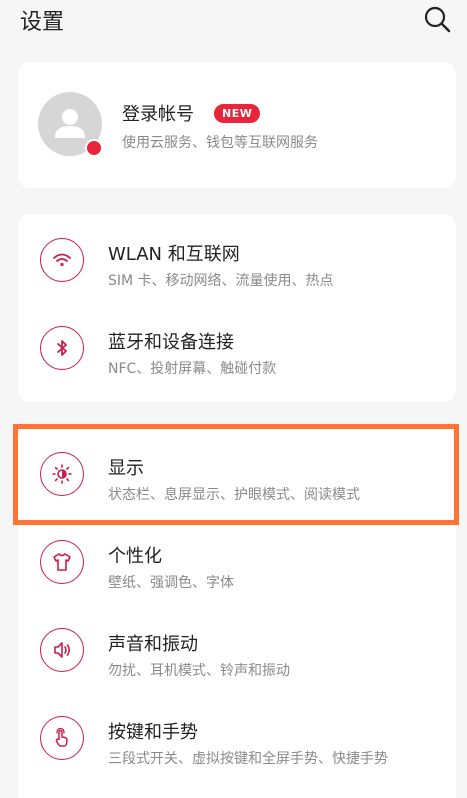 This screenshot has width=467, height=798. Describe the element at coordinates (158, 114) in the screenshot. I see `account-title: 登录帐号` at that location.